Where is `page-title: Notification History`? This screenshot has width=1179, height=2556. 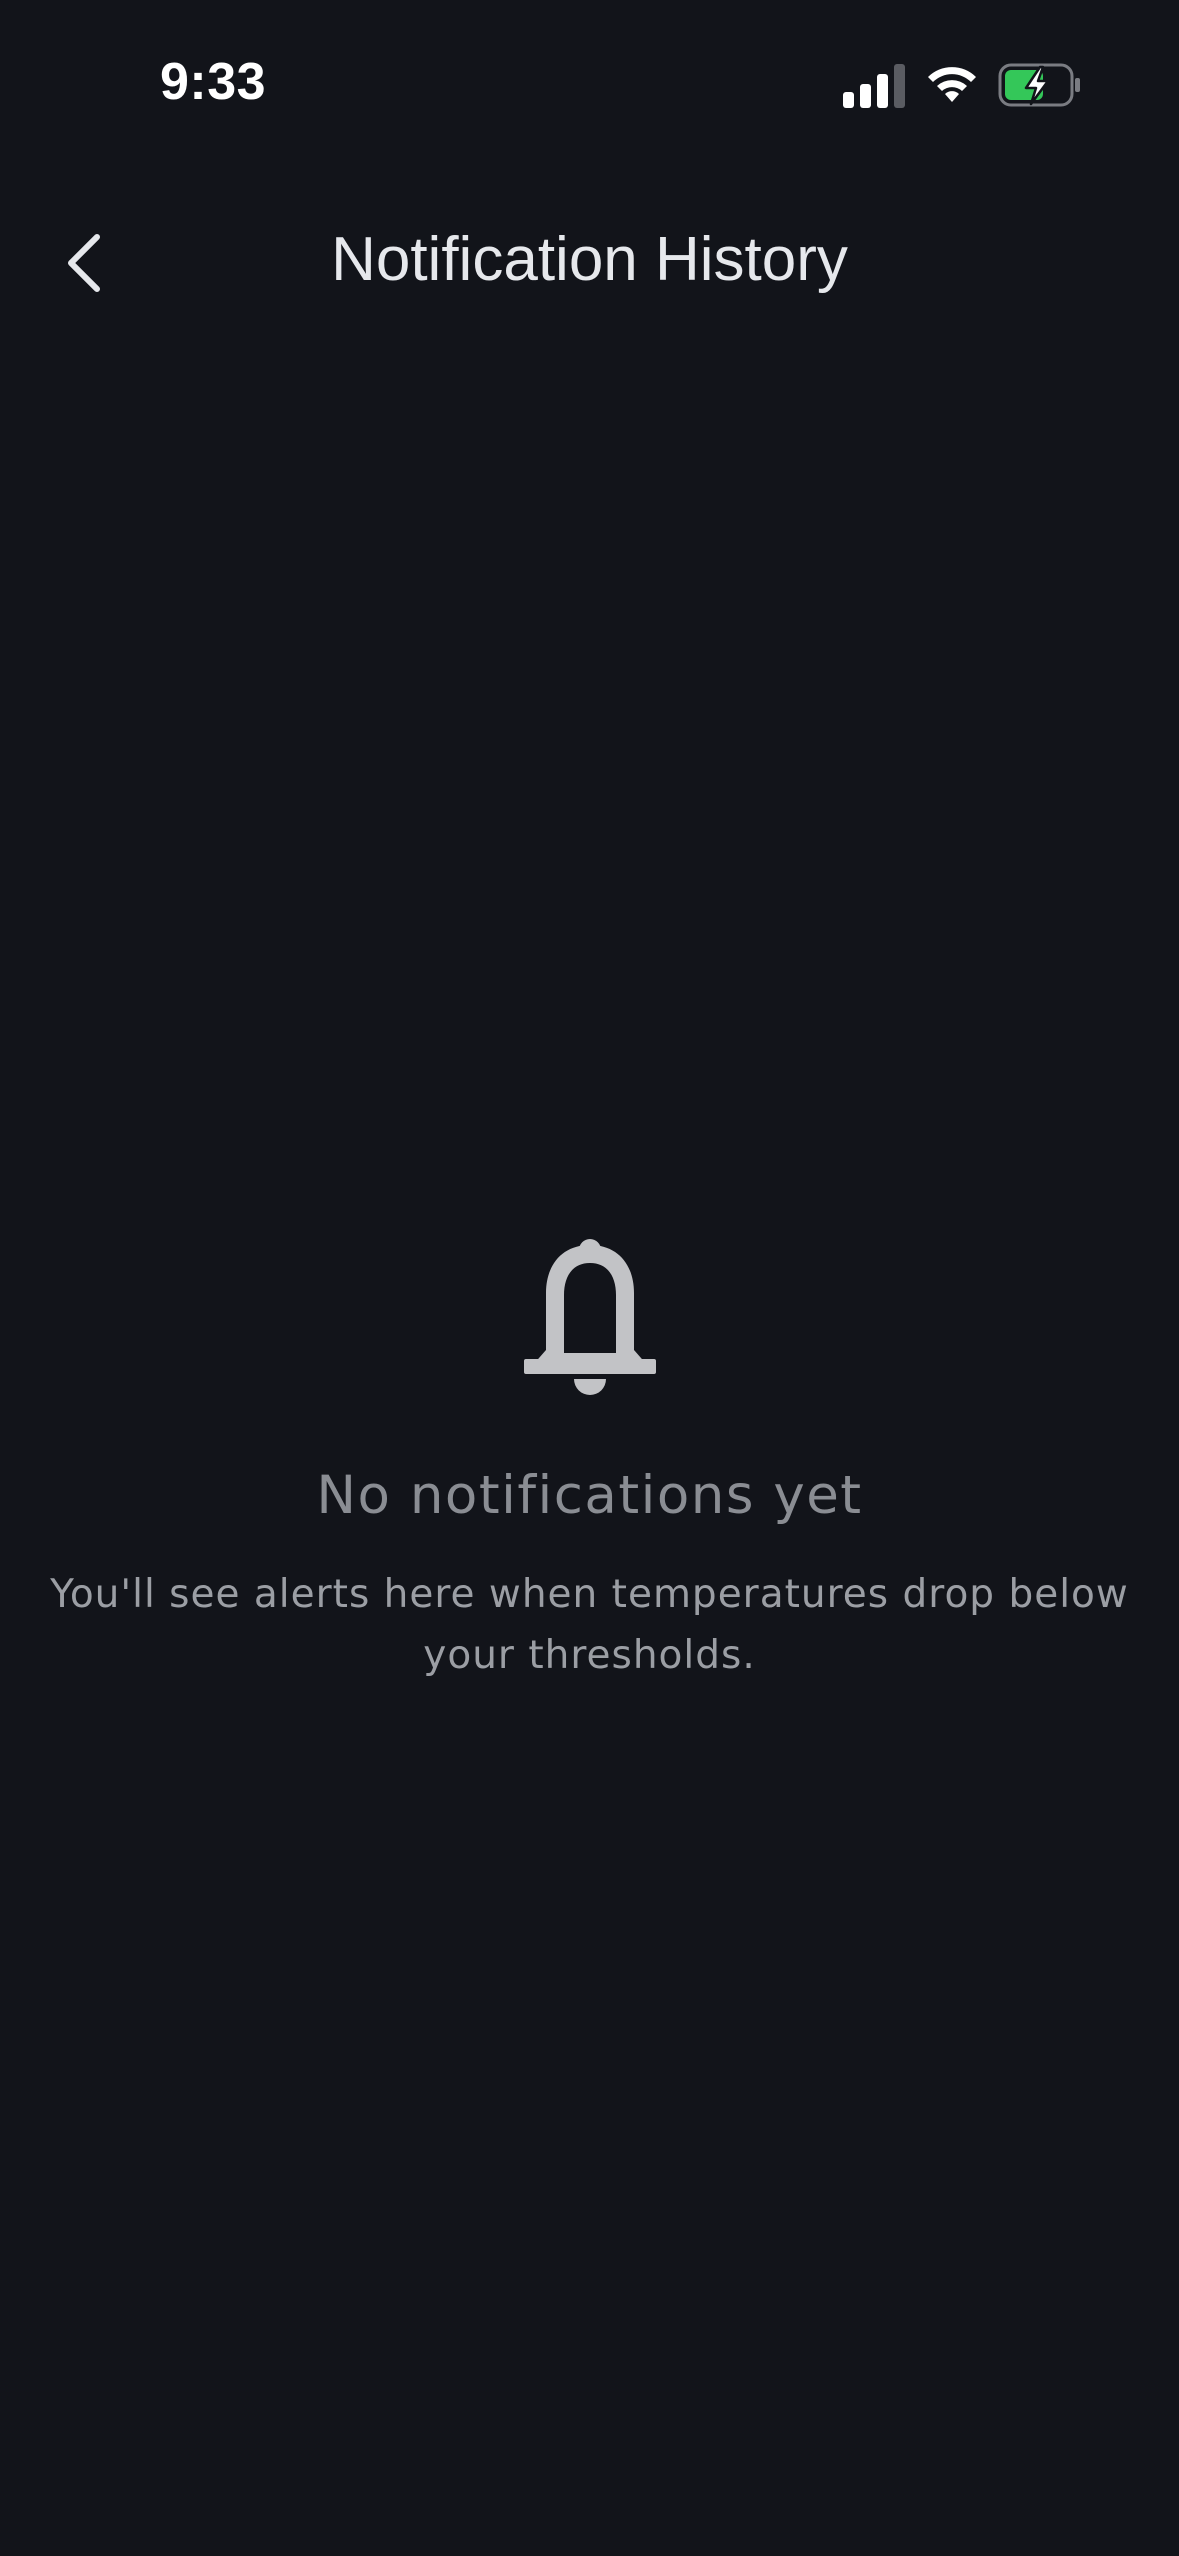
page-title: Notification History is located at coordinates (589, 259).